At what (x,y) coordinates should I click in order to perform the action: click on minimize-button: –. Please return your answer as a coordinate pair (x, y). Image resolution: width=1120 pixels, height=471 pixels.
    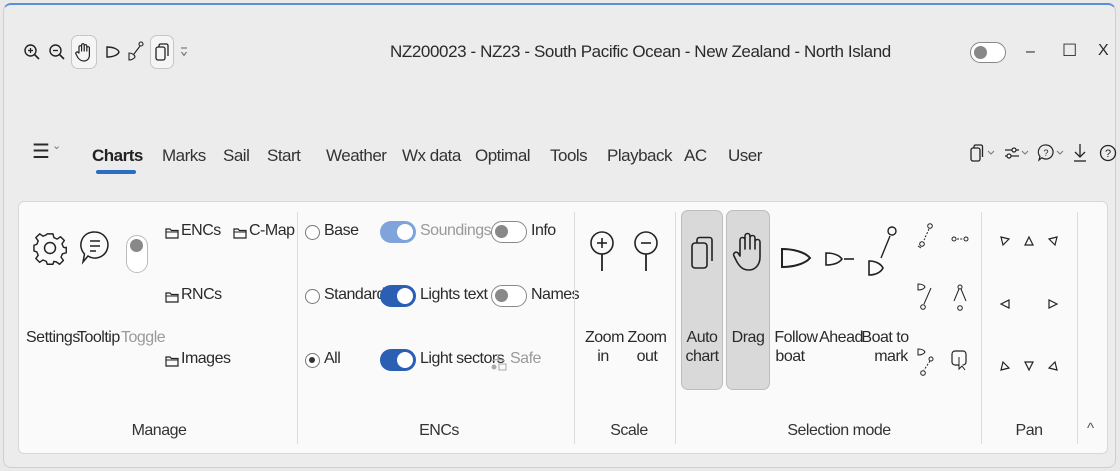
    Looking at the image, I should click on (1030, 52).